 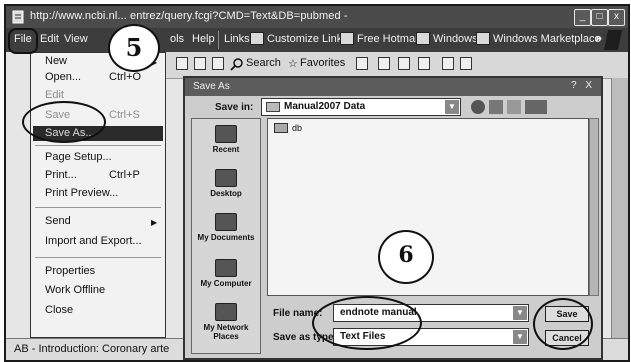 What do you see at coordinates (514, 107) in the screenshot?
I see `new-folder-icon` at bounding box center [514, 107].